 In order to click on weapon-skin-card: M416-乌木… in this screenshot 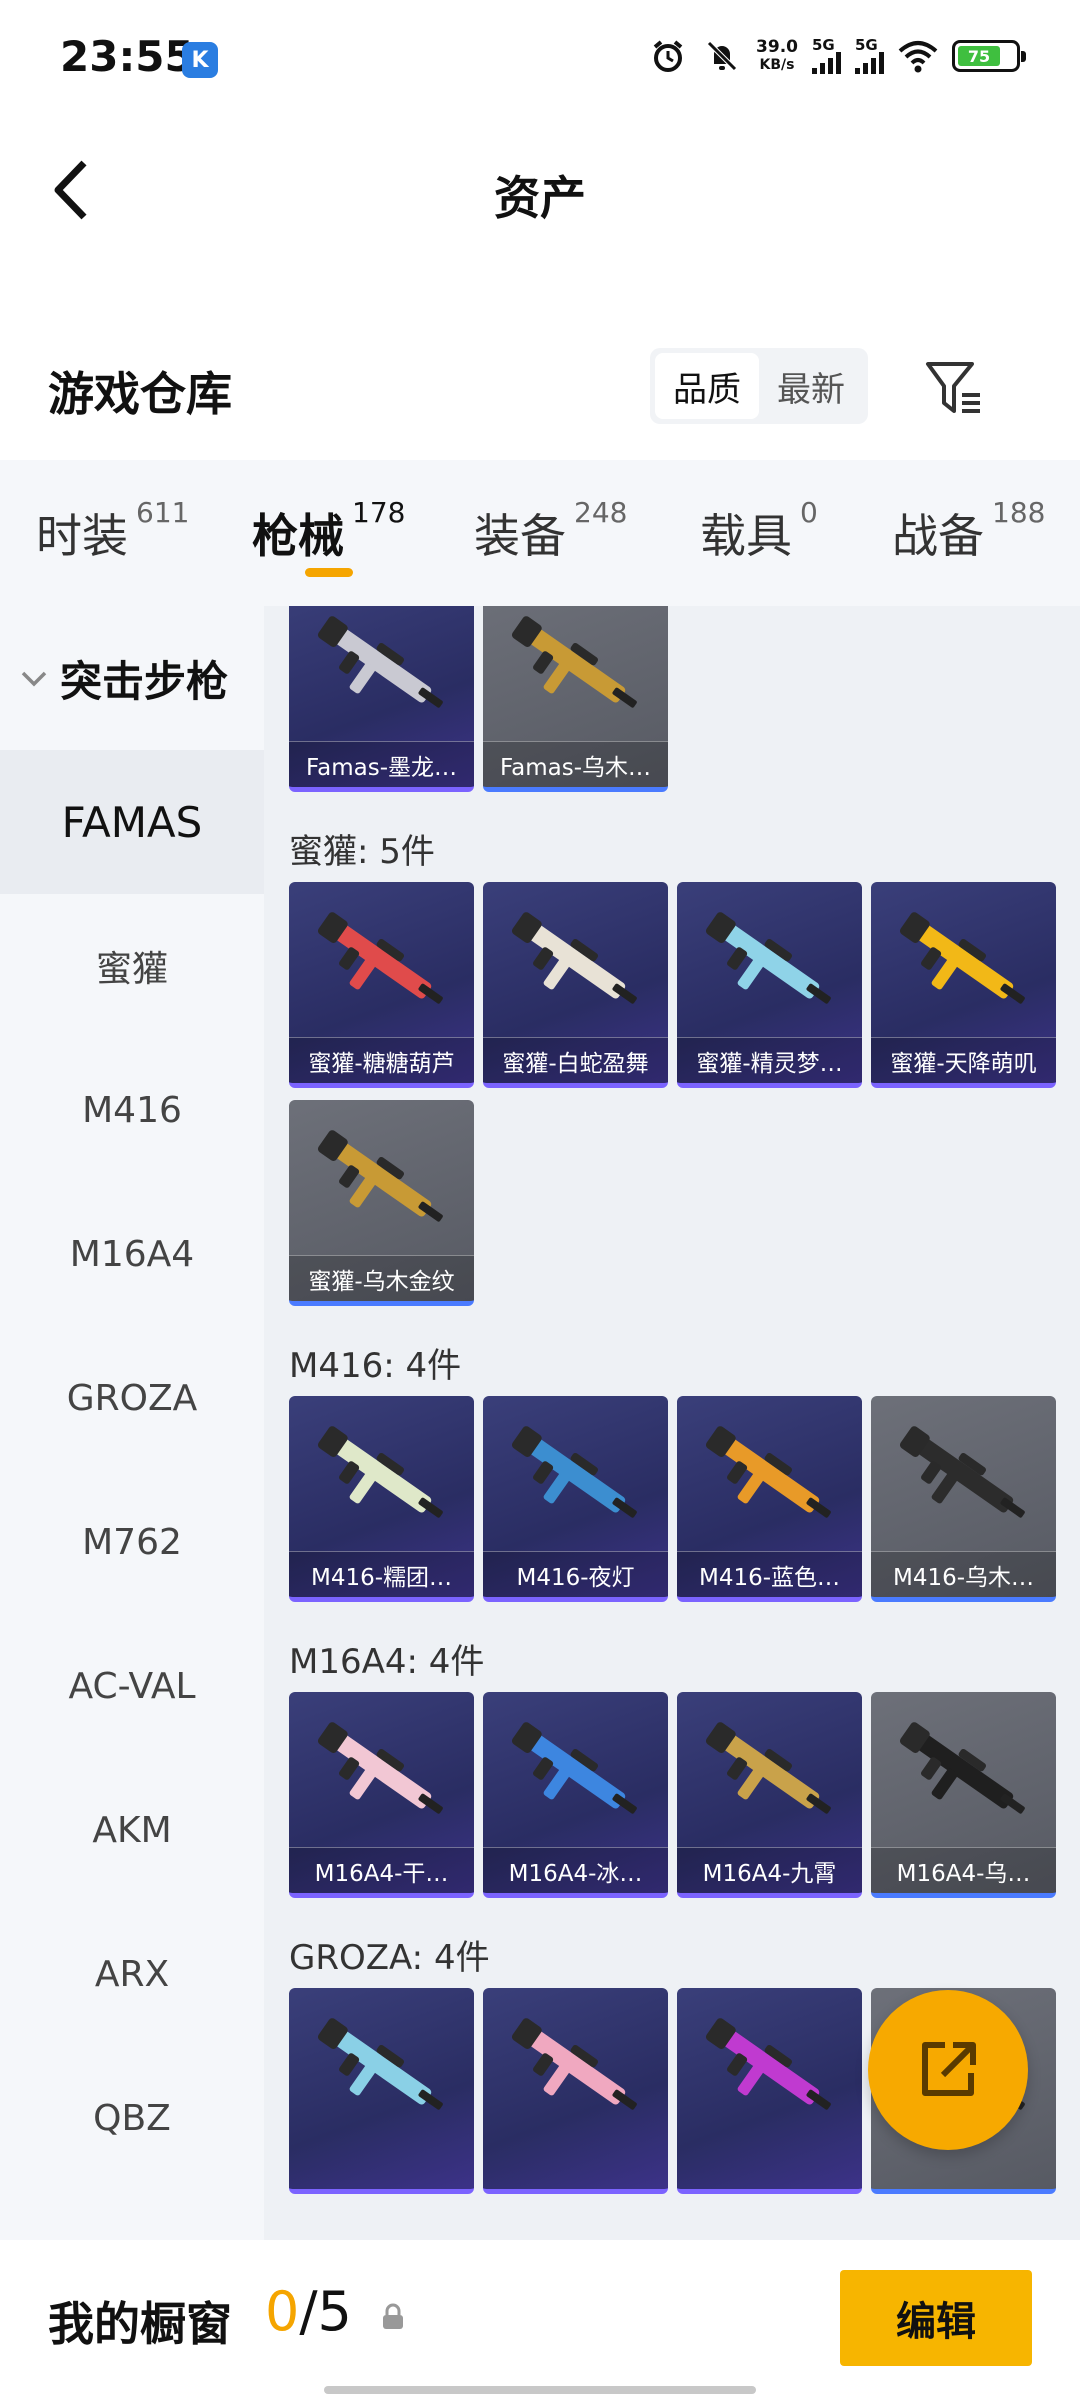, I will do `click(963, 1499)`.